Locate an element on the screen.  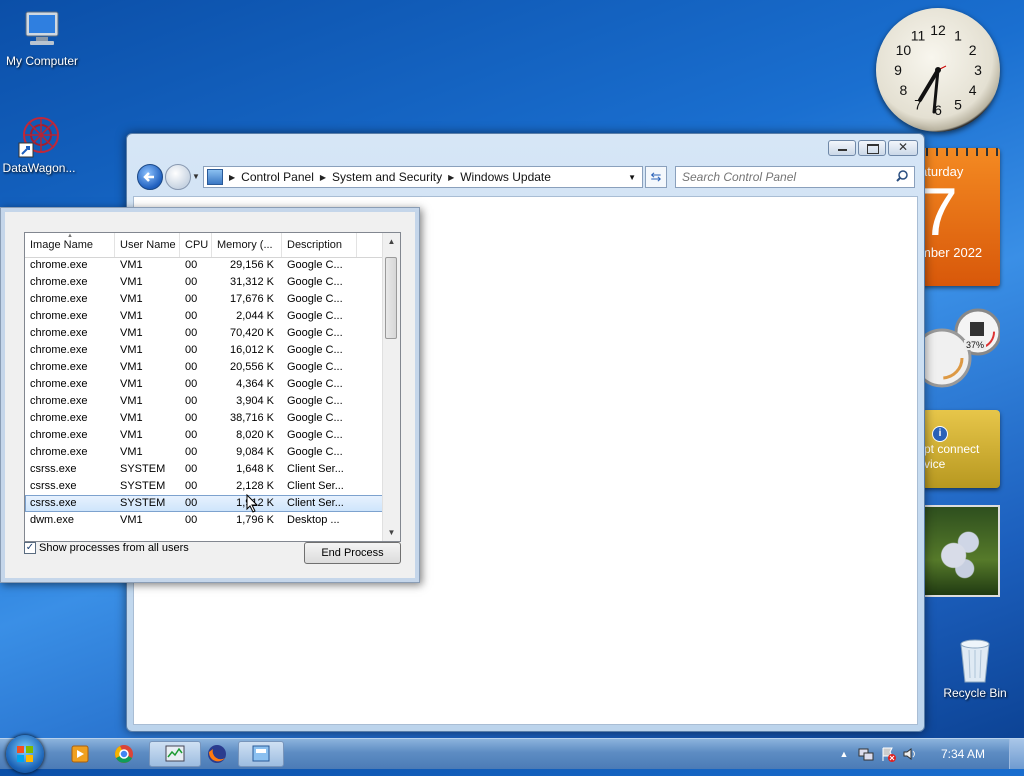
table-cell: 20,556 K is located at coordinates (251, 367).